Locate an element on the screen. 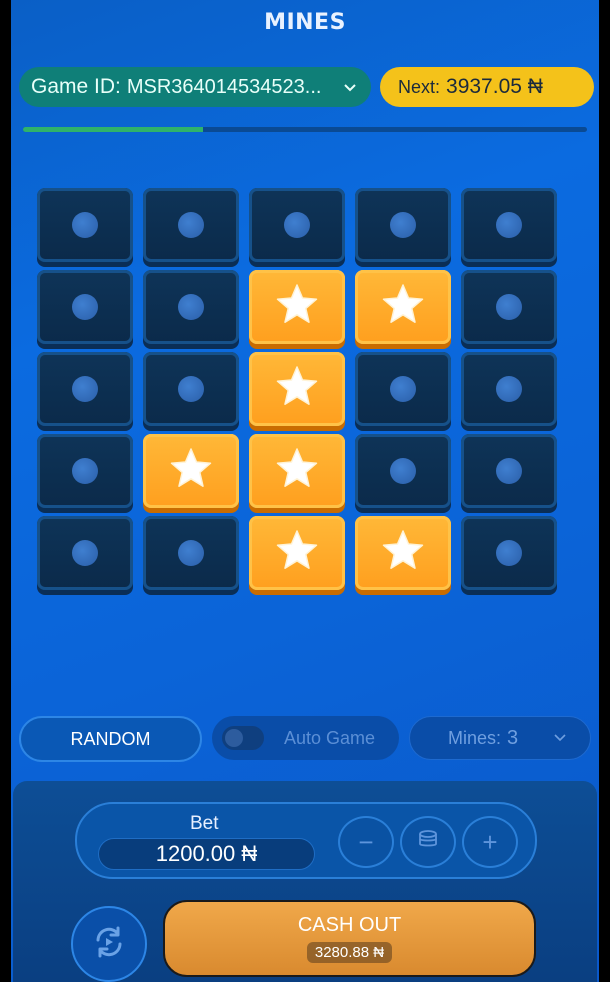 The image size is (610, 982). mines-label: Mines: is located at coordinates (475, 737).